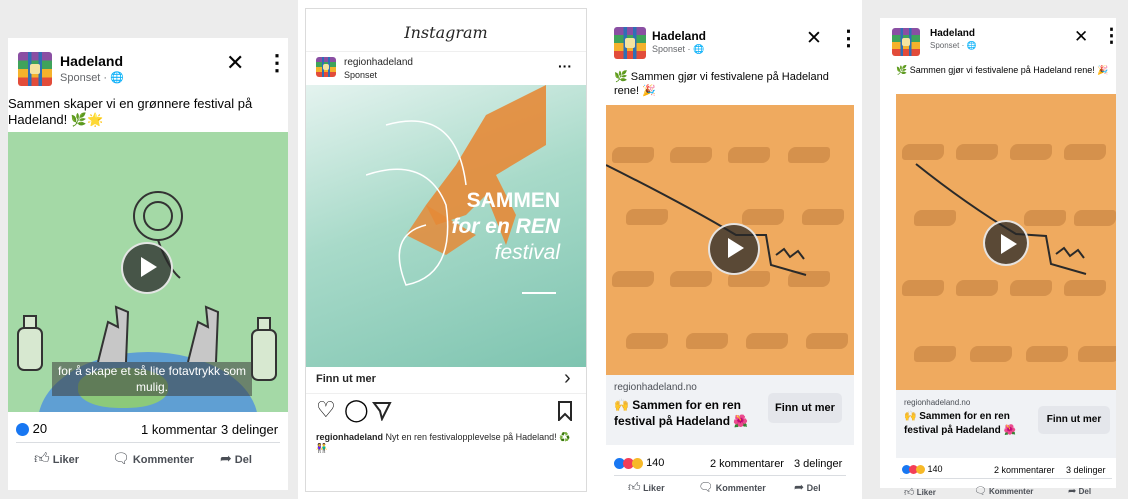  I want to click on comments-count: 1 kommentar, so click(179, 429).